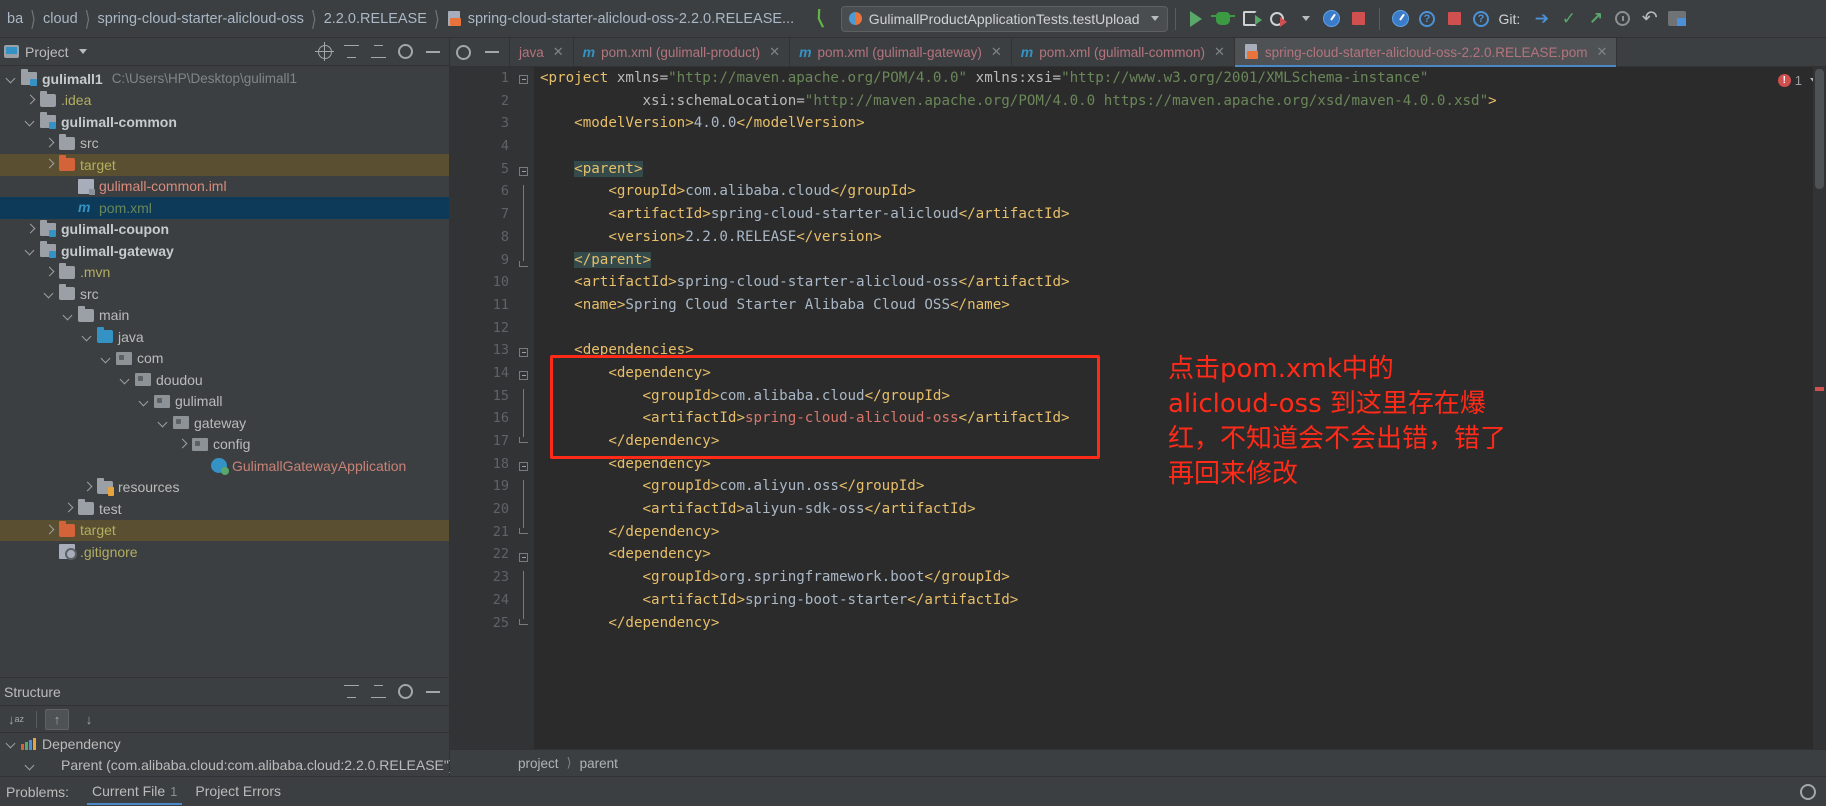 The height and width of the screenshot is (806, 1826). What do you see at coordinates (1541, 18) in the screenshot?
I see `git-pull-button: ➔` at bounding box center [1541, 18].